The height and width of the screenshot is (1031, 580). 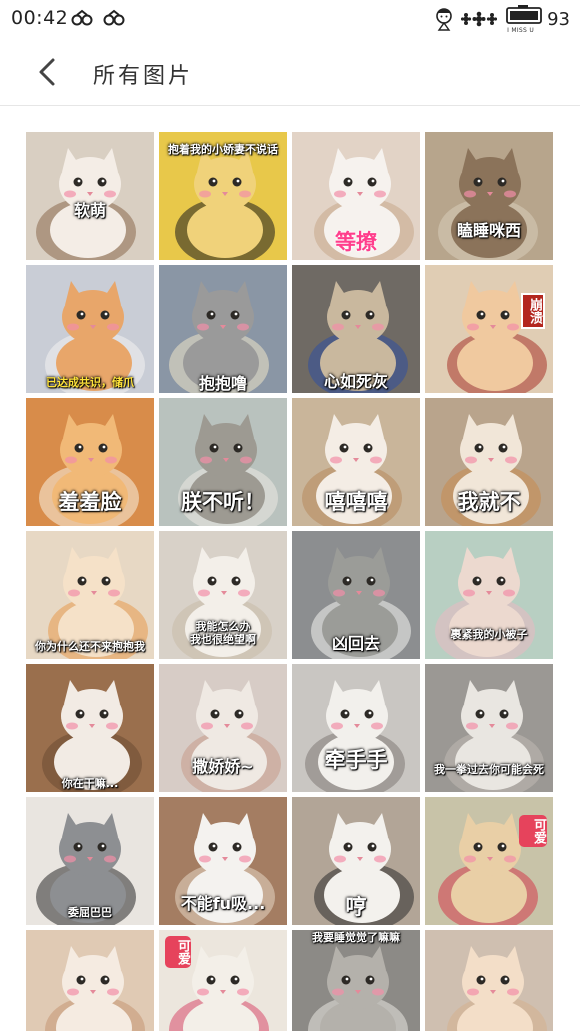 I want to click on chevron-left-icon, so click(x=47, y=72).